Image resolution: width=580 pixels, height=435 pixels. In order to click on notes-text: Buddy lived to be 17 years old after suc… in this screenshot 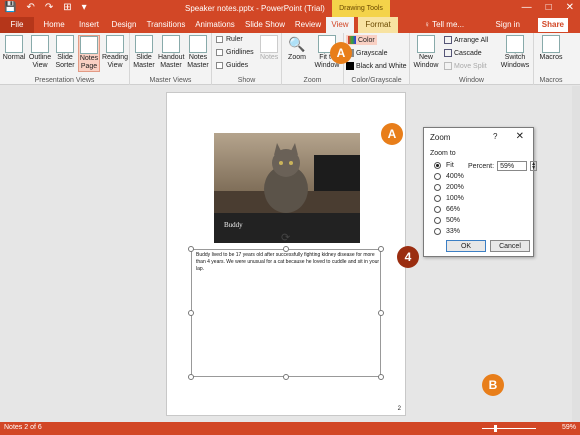, I will do `click(290, 262)`.